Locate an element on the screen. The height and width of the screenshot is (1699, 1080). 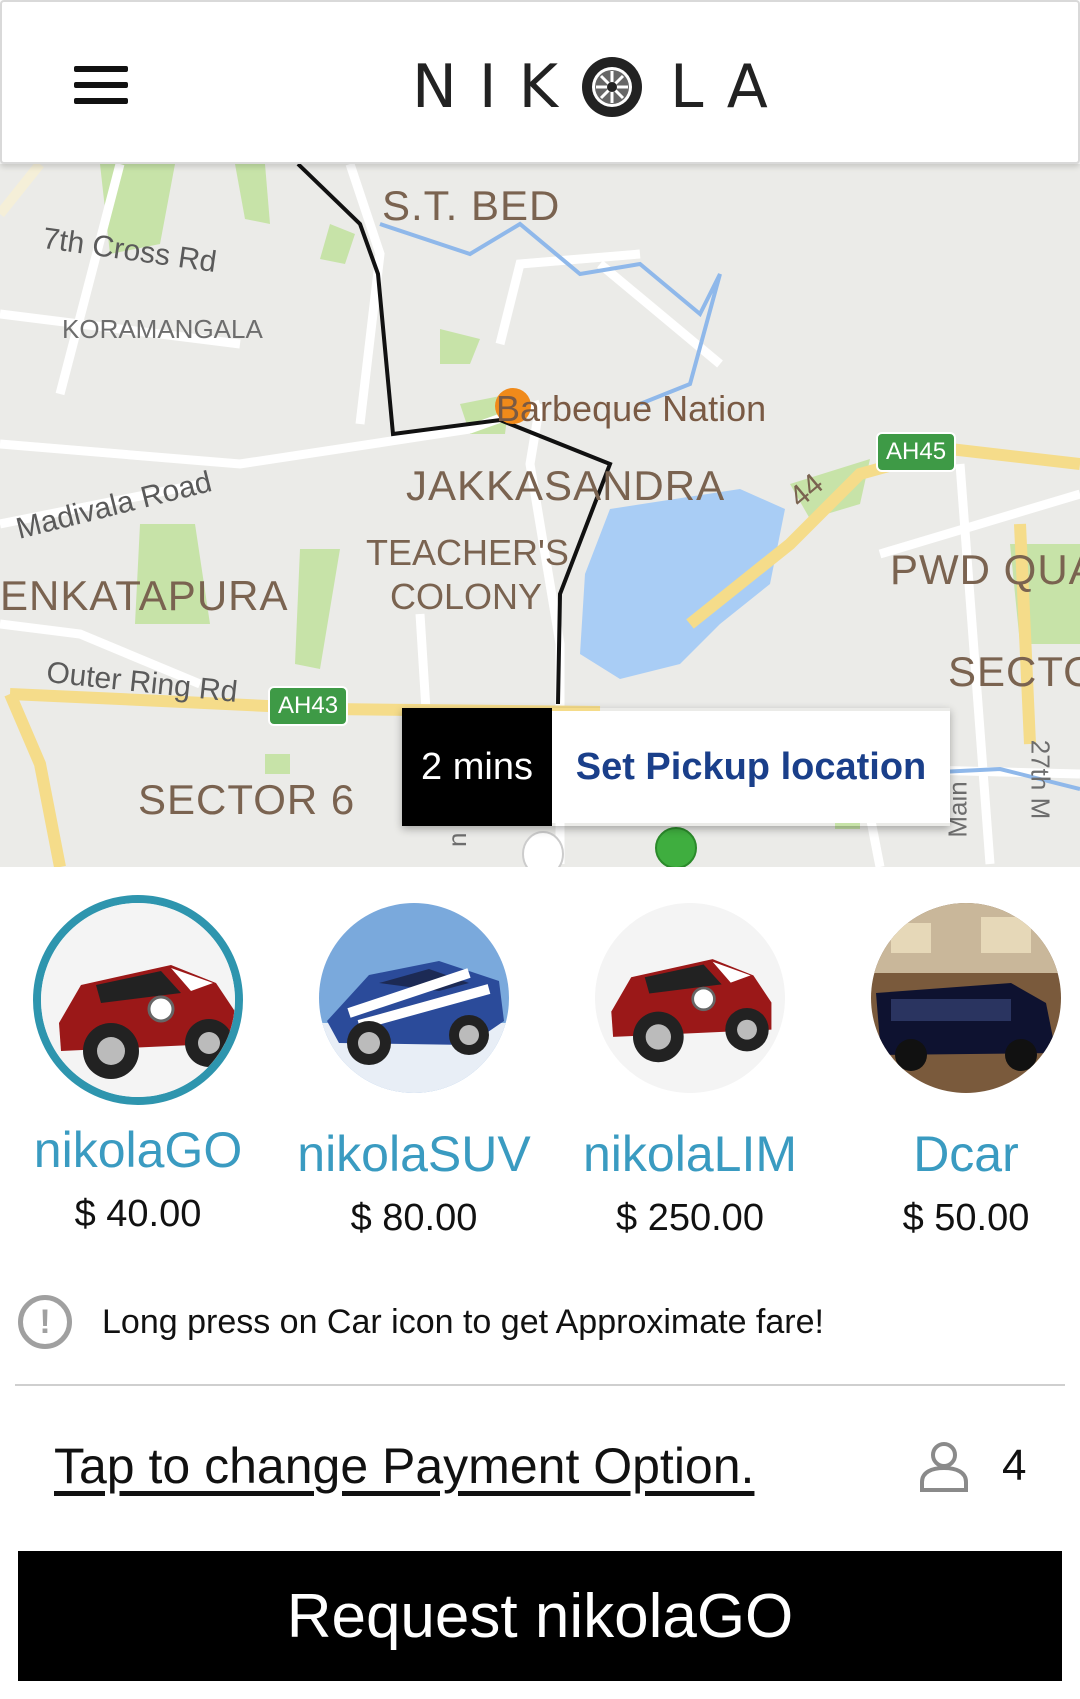
logo-text-left: NIK is located at coordinates (496, 87).